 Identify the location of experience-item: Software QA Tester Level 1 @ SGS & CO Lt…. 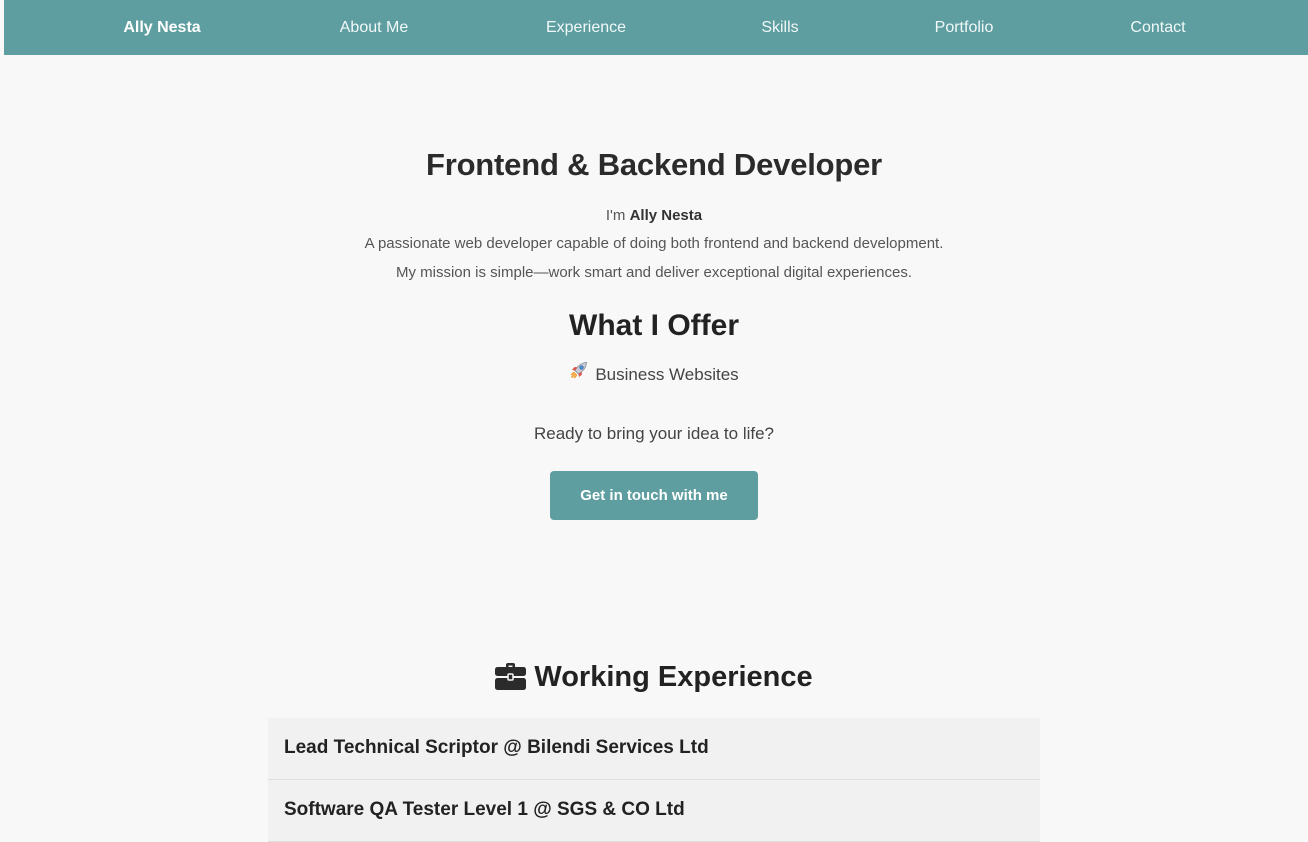
(654, 811).